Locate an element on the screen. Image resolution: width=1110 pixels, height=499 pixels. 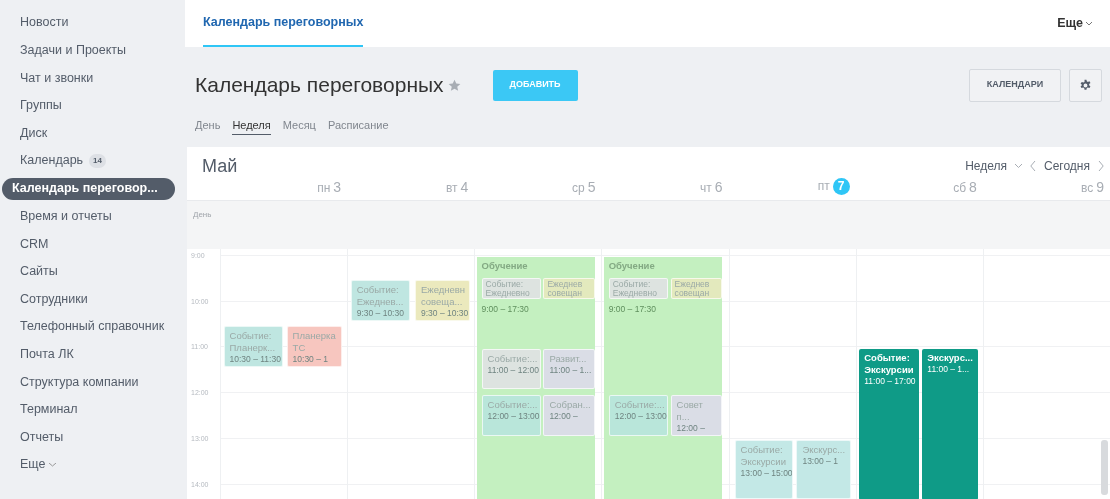
day-header: вс 9 is located at coordinates (1092, 187).